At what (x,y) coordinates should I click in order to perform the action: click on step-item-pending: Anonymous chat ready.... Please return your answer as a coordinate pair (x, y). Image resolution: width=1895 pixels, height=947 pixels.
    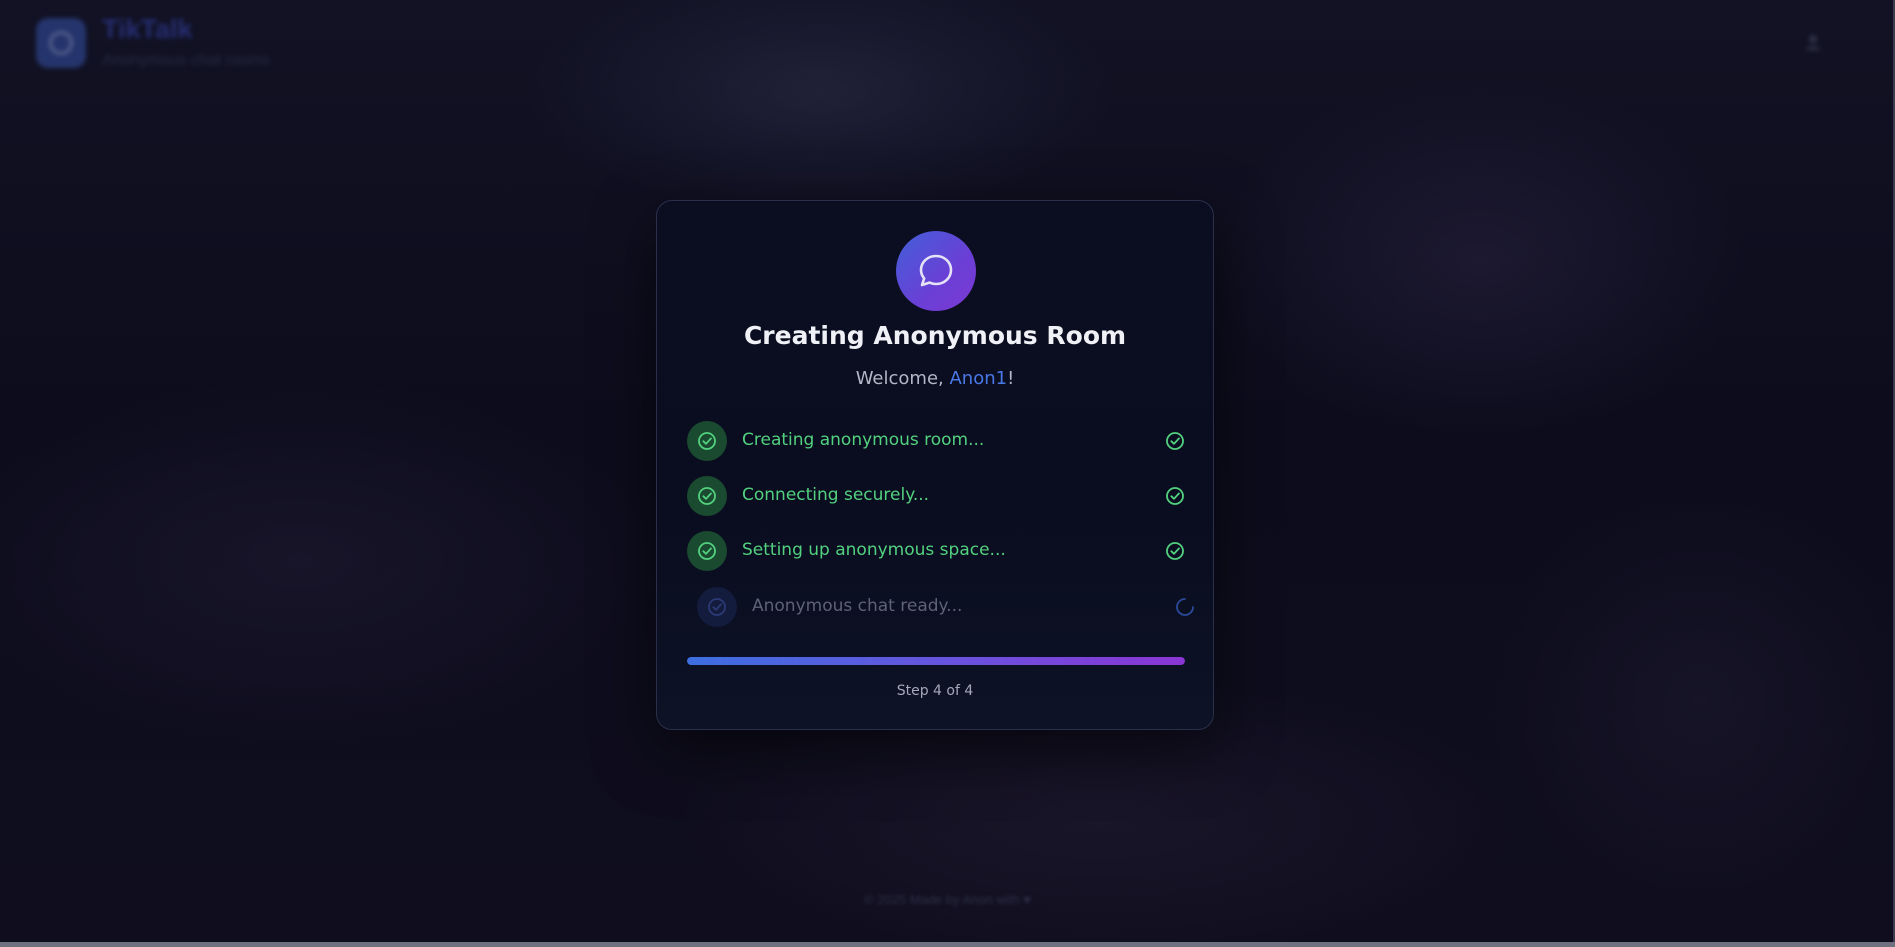
    Looking at the image, I should click on (940, 607).